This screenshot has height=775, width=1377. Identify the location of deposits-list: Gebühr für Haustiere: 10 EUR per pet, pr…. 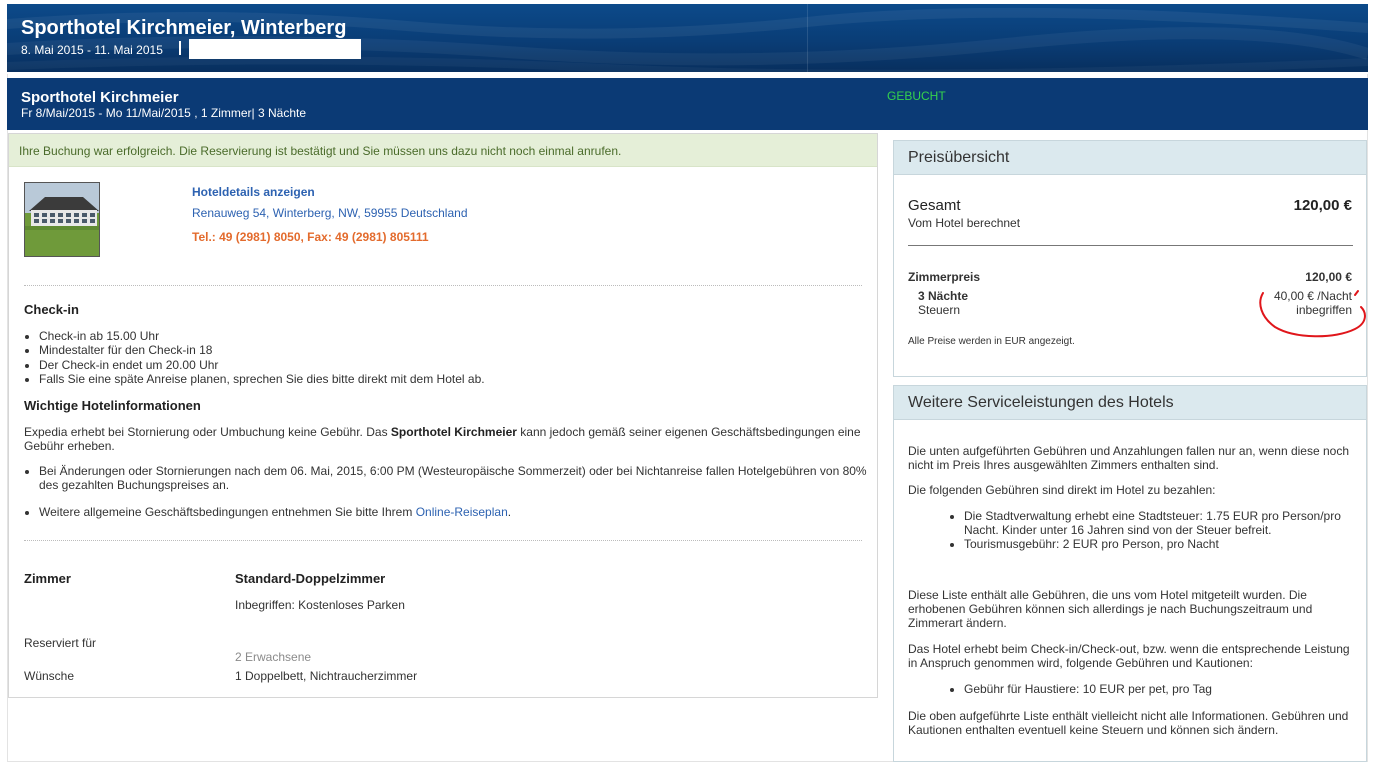
(1164, 689).